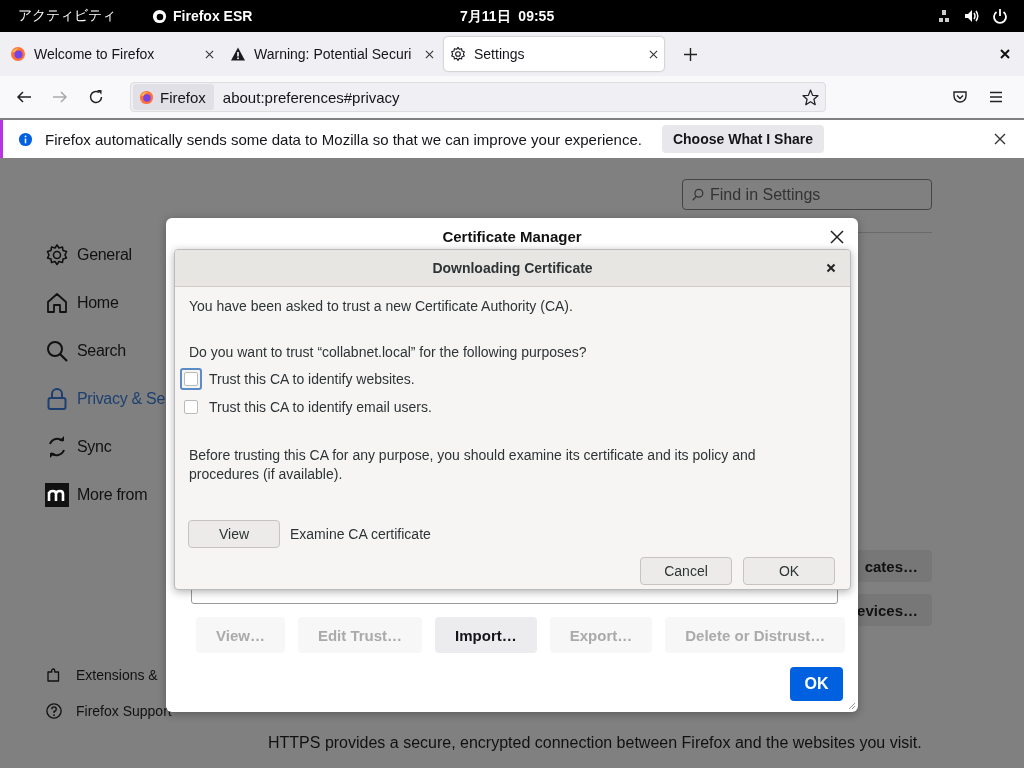 The image size is (1024, 768). What do you see at coordinates (25, 139) in the screenshot?
I see `info-icon` at bounding box center [25, 139].